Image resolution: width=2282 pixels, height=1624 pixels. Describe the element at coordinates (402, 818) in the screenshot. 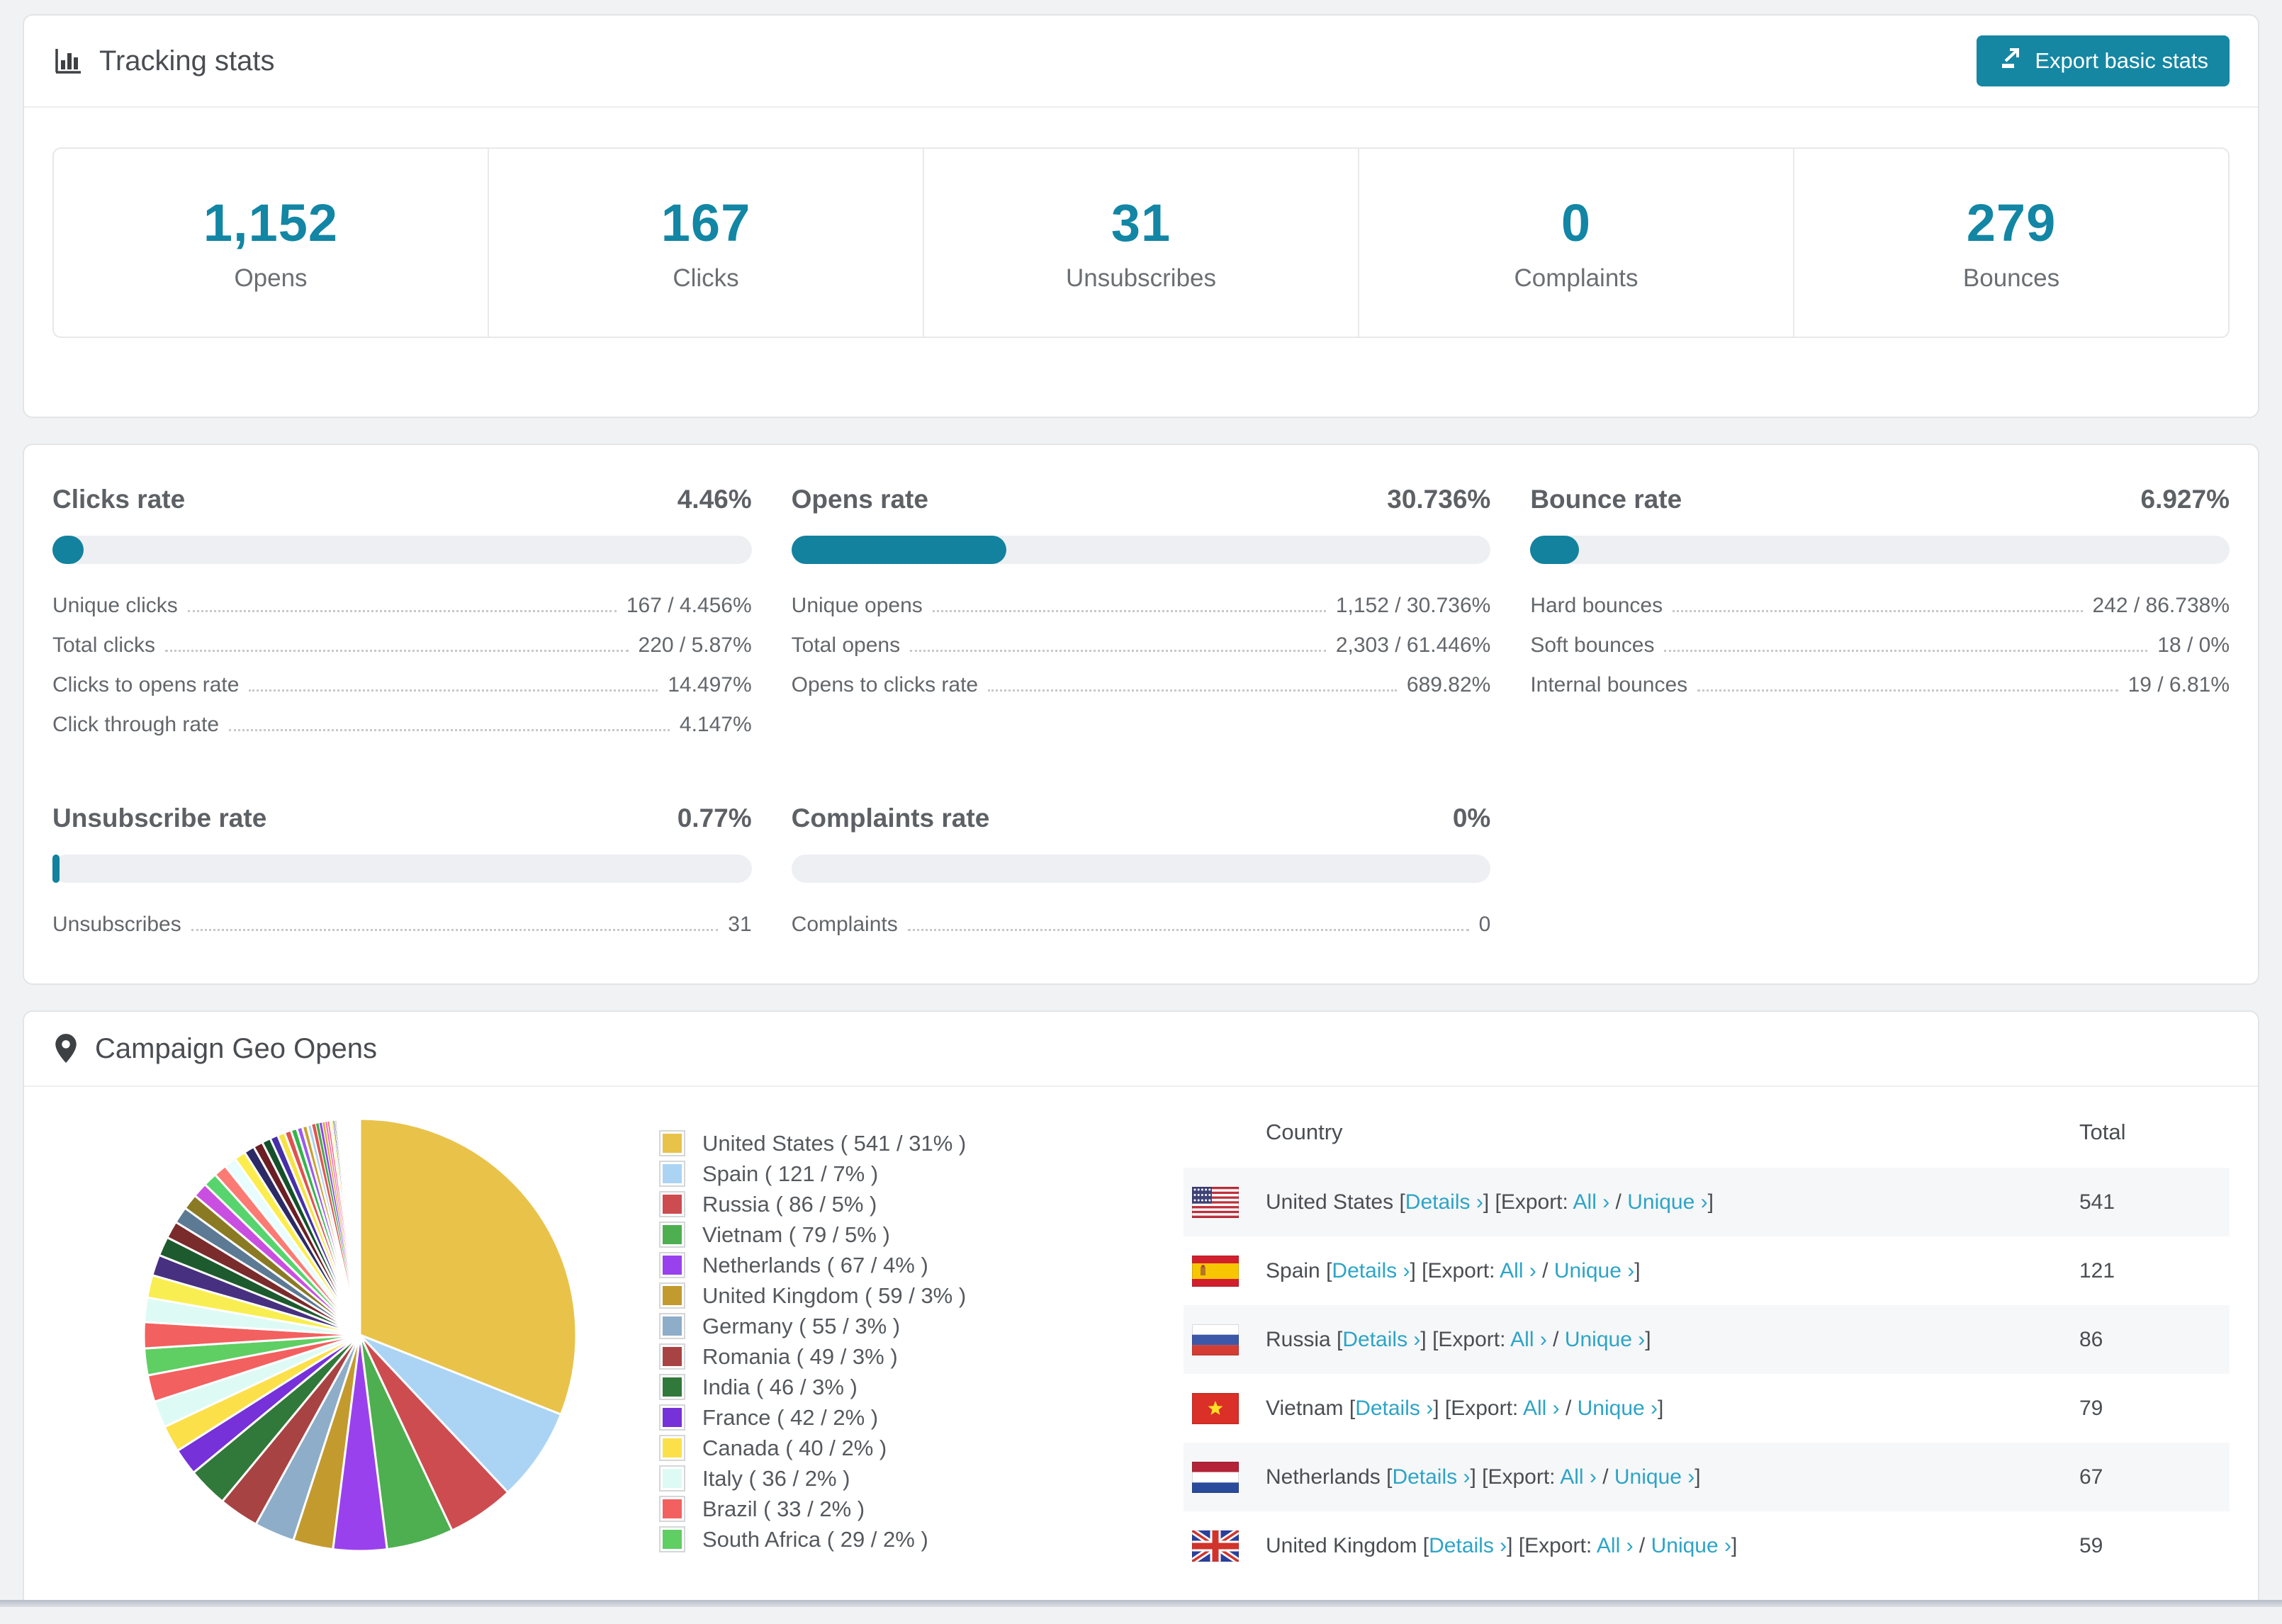

I see `rate-head: Unsubscribe rate 0.77%` at that location.